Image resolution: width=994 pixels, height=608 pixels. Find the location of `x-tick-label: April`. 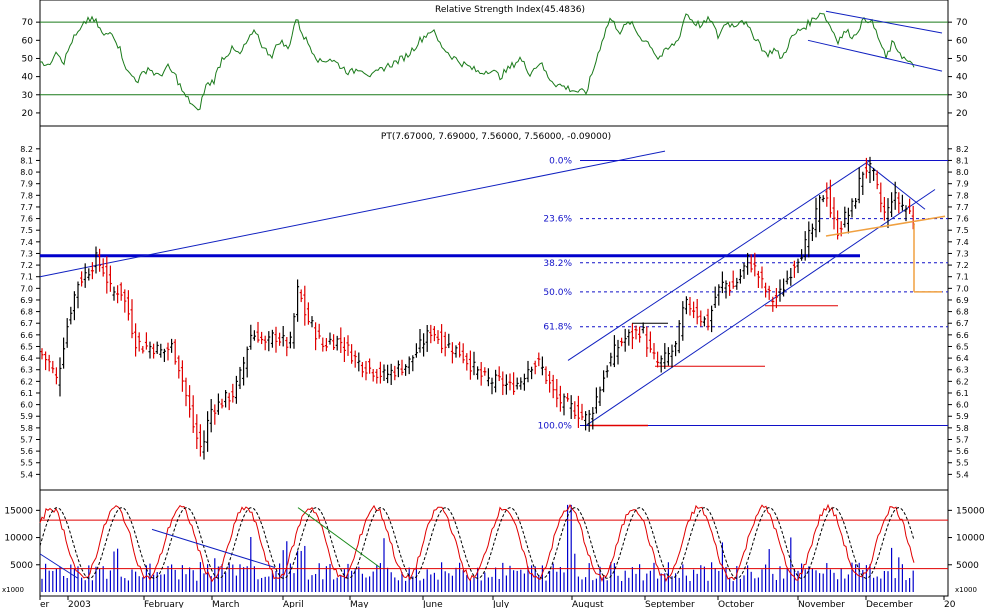

x-tick-label: April is located at coordinates (293, 604).